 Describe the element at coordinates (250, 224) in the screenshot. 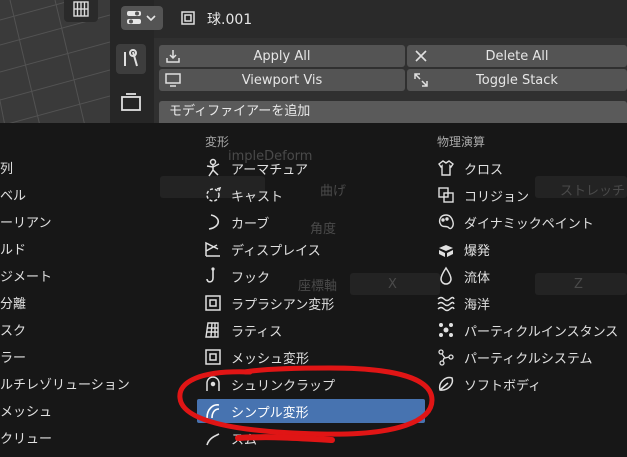

I see `menu-item-label: カーブ` at that location.